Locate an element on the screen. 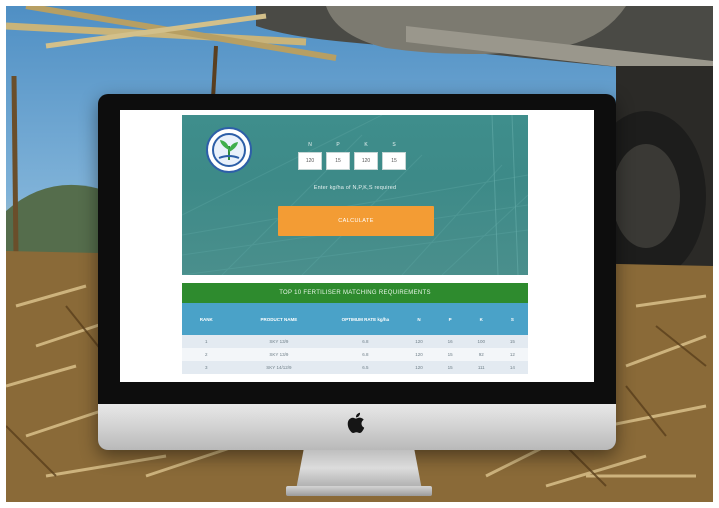  results-title: TOP 10 FERTILISER MATCHING REQUIREMENTS is located at coordinates (355, 293).